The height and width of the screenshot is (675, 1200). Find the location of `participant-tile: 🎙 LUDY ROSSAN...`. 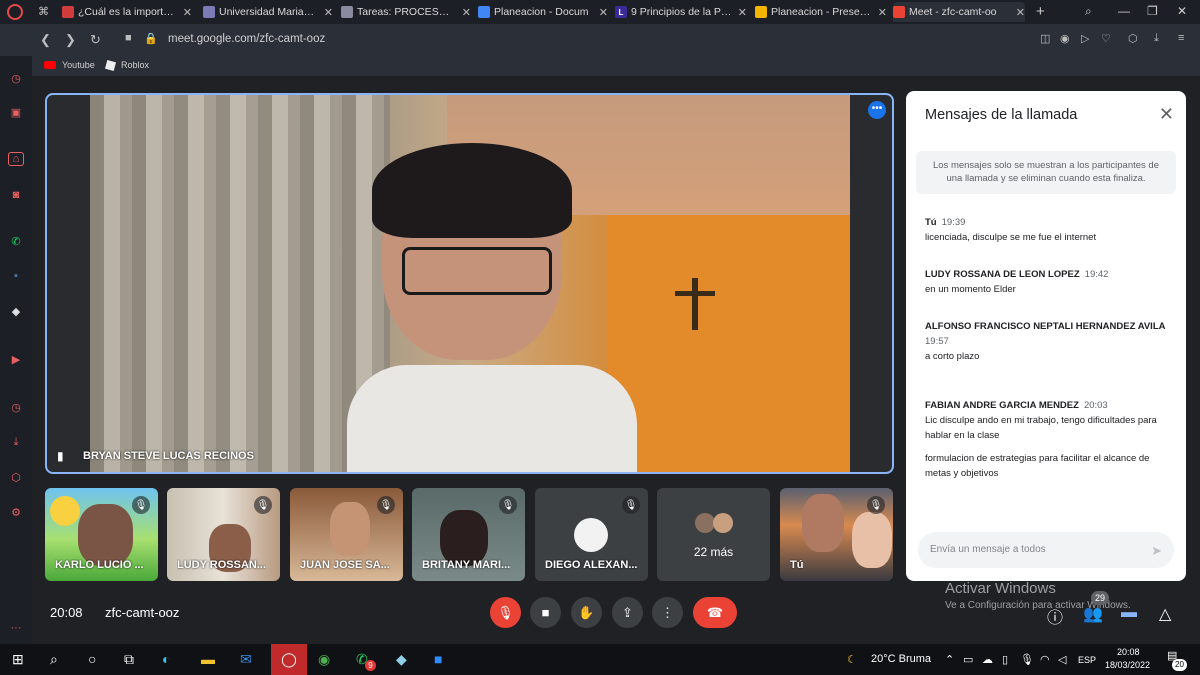

participant-tile: 🎙 LUDY ROSSAN... is located at coordinates (223, 534).